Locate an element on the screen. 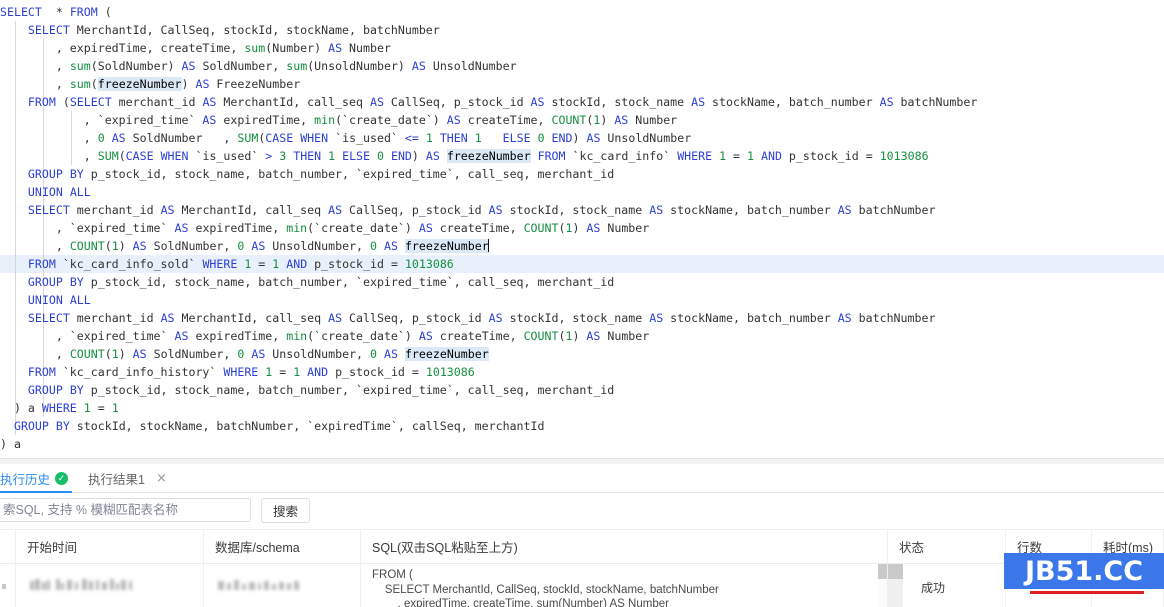  code-token: `is_used` is located at coordinates (227, 156).